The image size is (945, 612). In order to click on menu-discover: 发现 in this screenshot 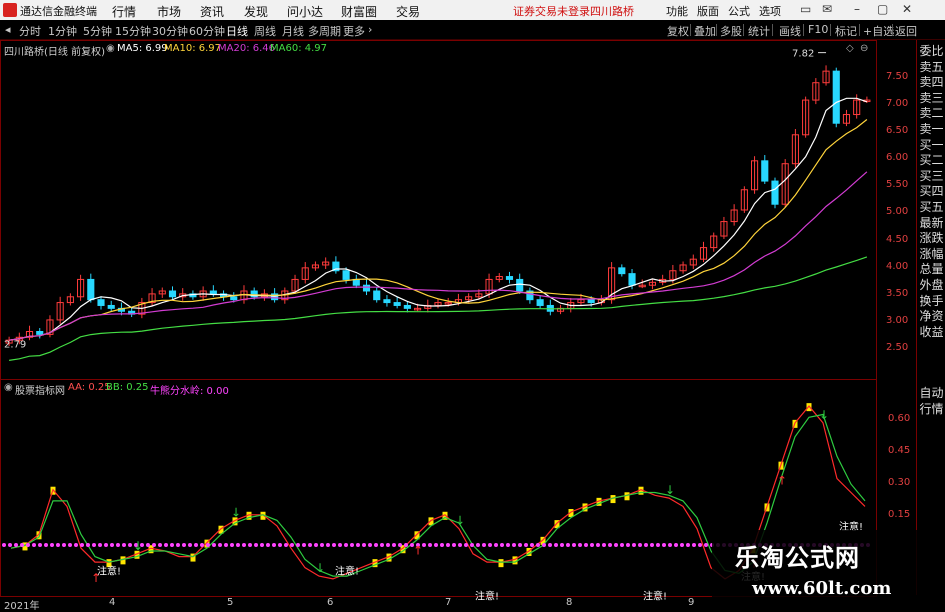, I will do `click(256, 11)`.